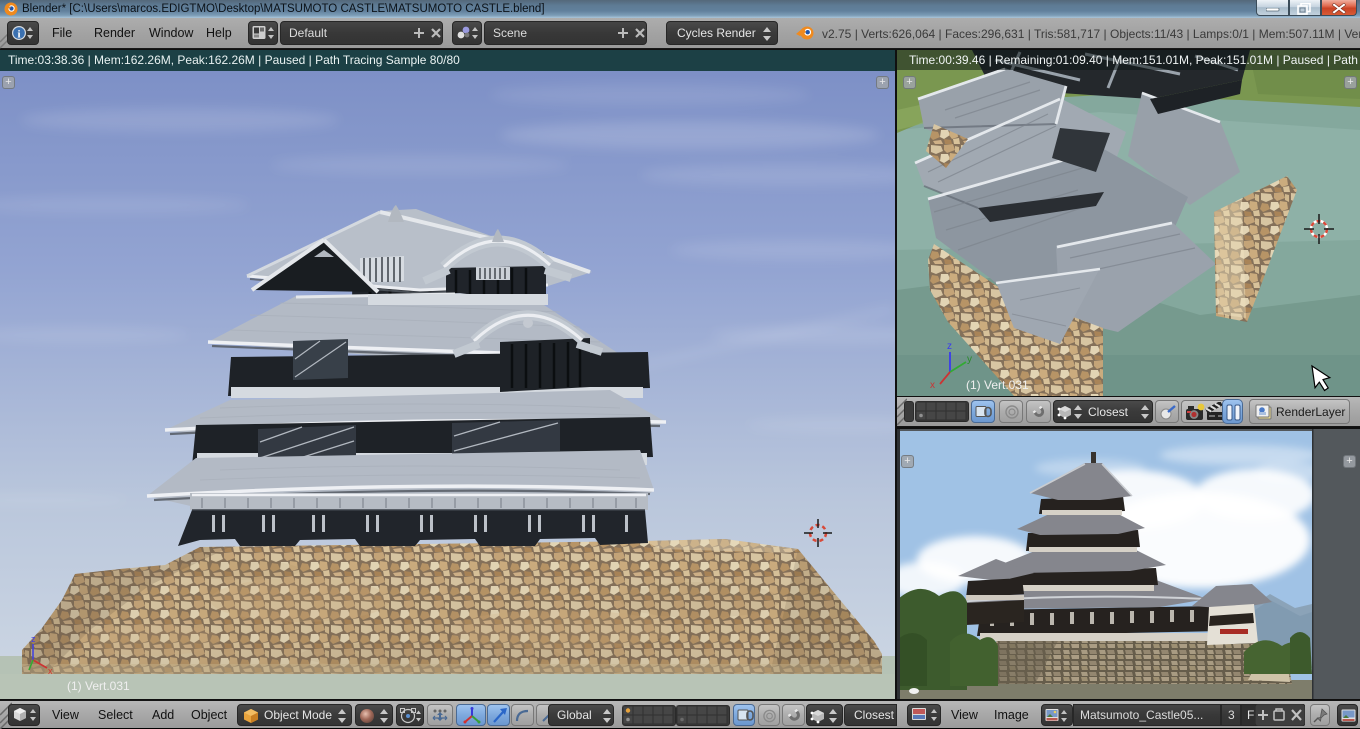 Image resolution: width=1360 pixels, height=729 pixels. Describe the element at coordinates (969, 359) in the screenshot. I see `svg-text: y` at that location.